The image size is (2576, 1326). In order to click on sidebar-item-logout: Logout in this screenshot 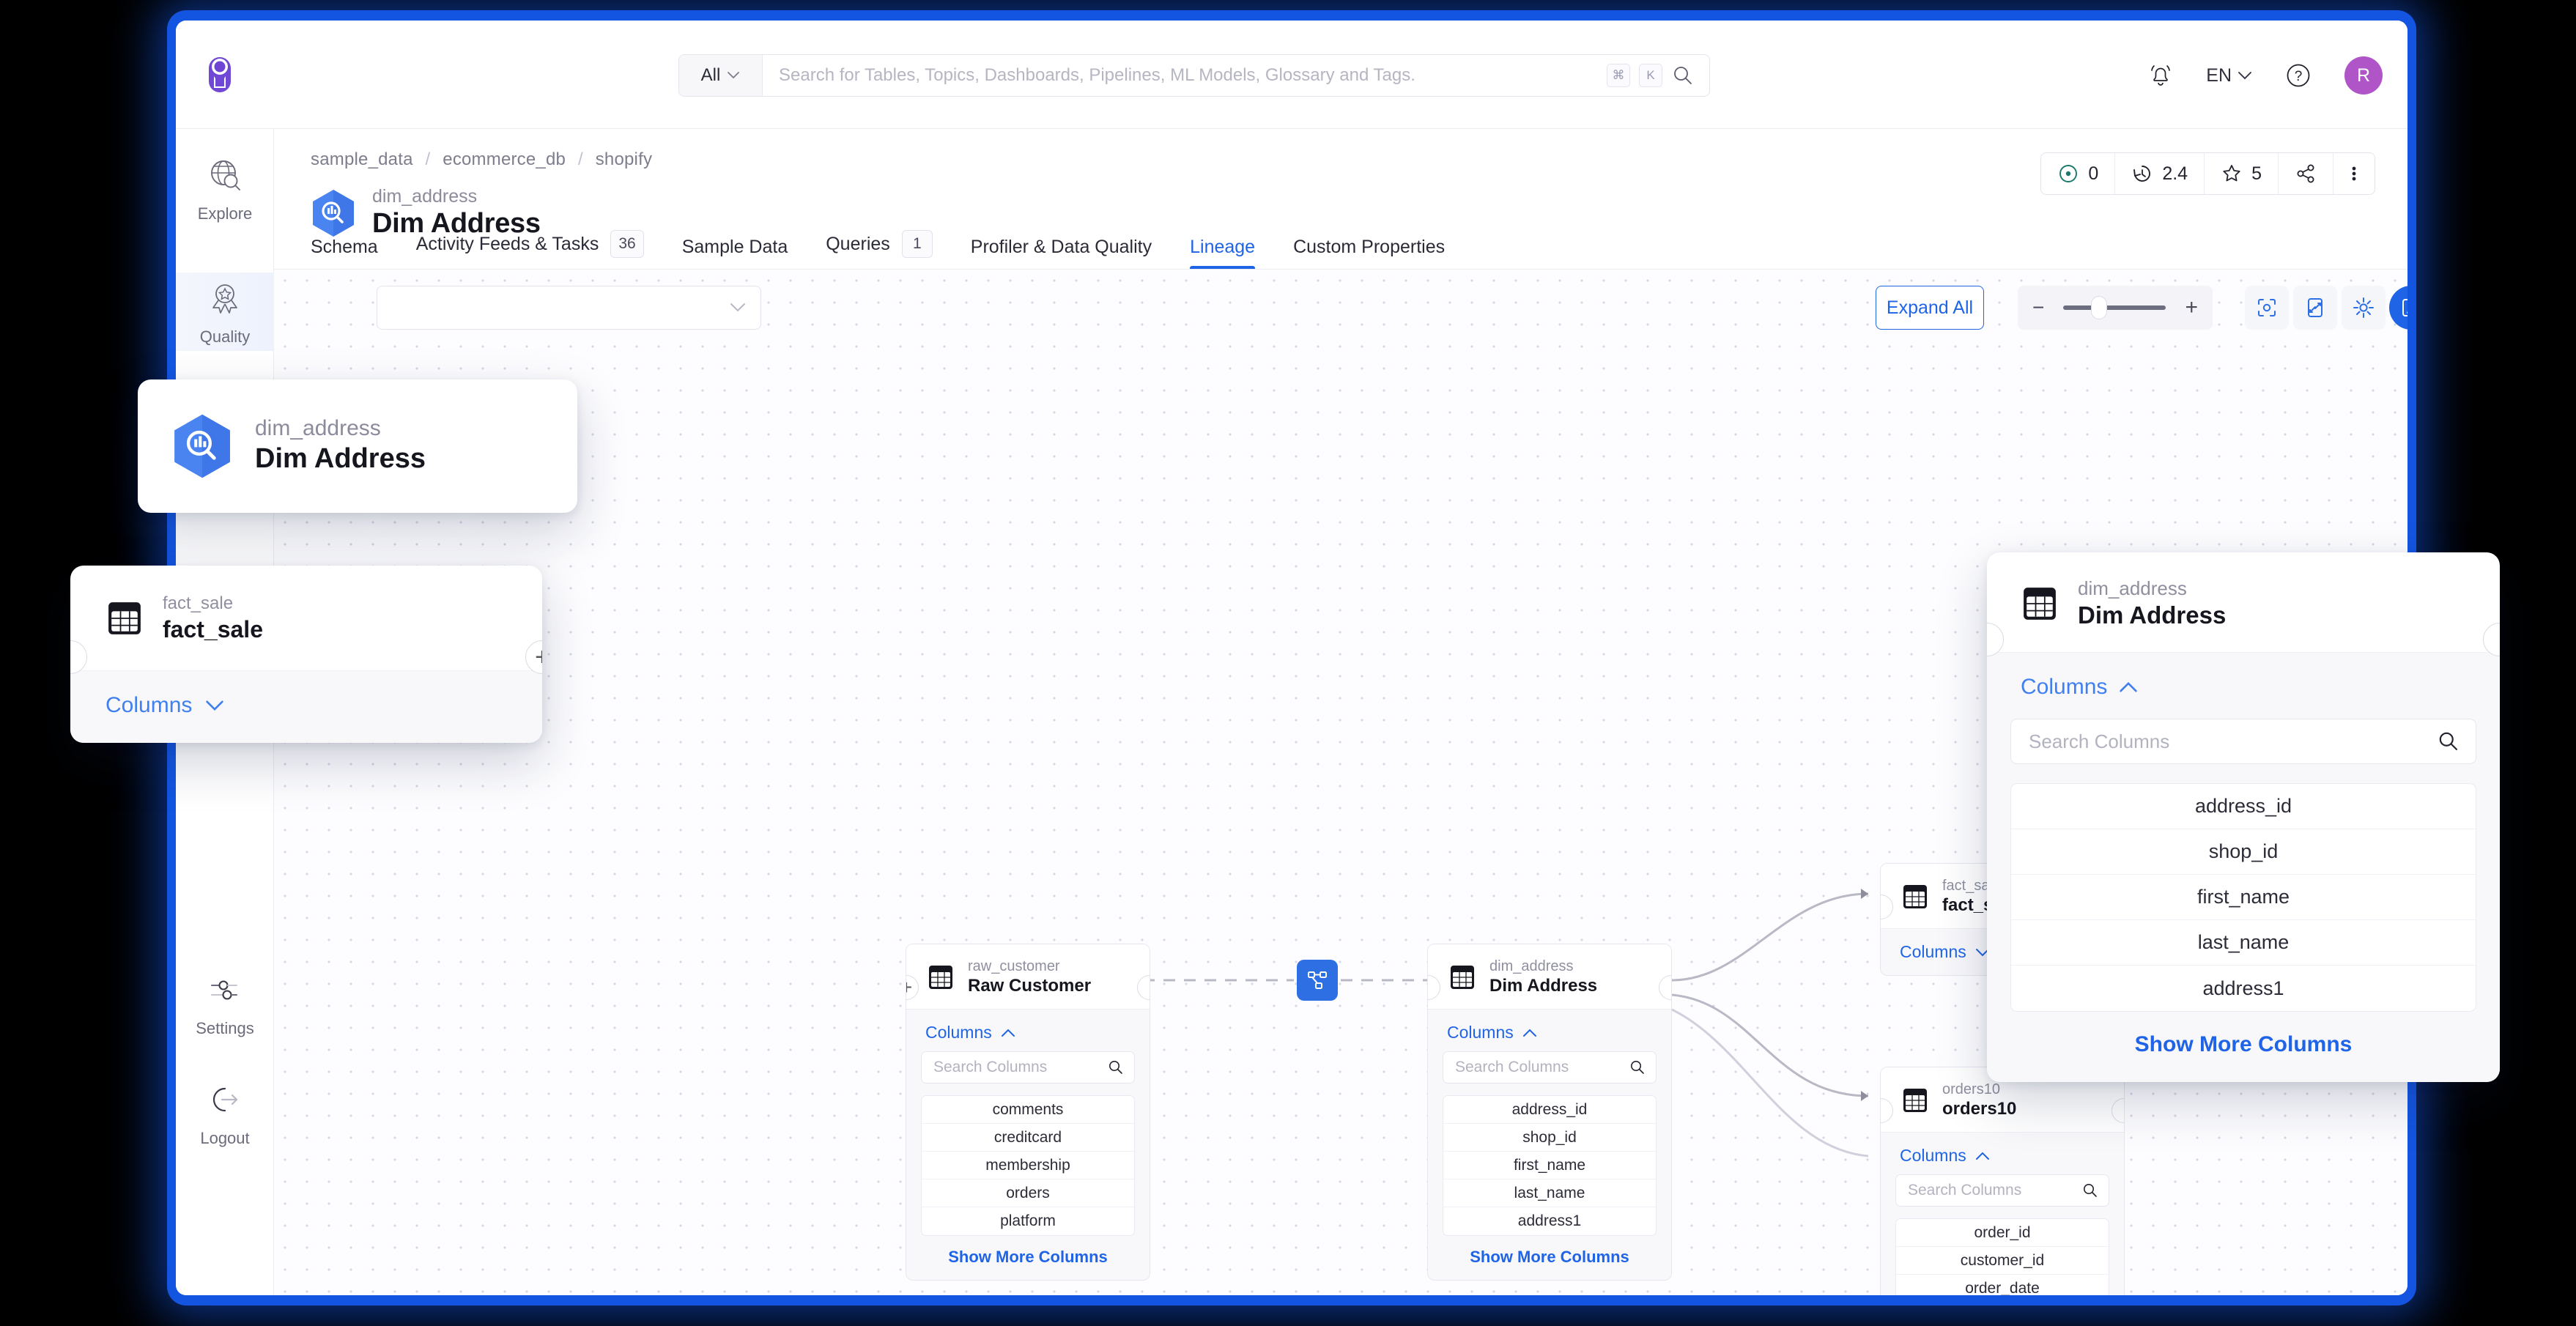, I will do `click(225, 1114)`.